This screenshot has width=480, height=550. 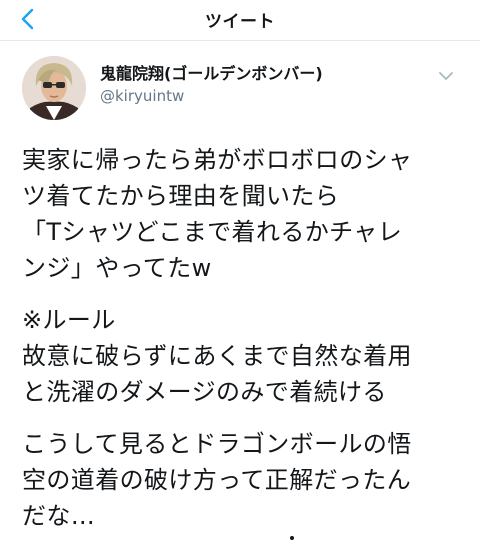 I want to click on avatar-photo, so click(x=54, y=88).